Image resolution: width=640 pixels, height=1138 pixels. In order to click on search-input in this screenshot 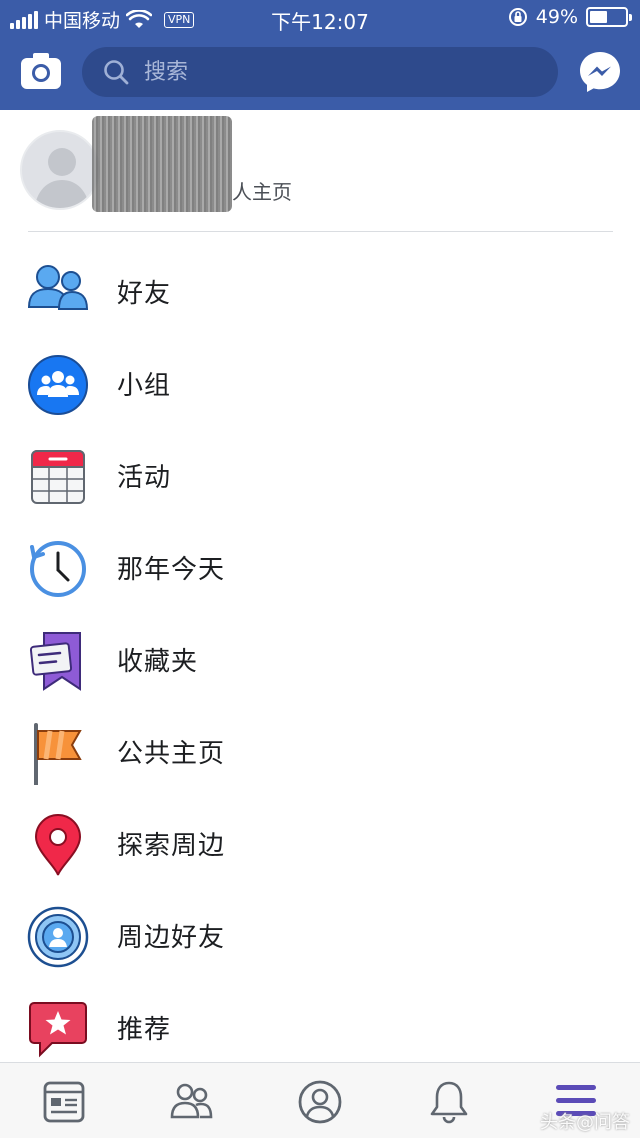, I will do `click(334, 72)`.